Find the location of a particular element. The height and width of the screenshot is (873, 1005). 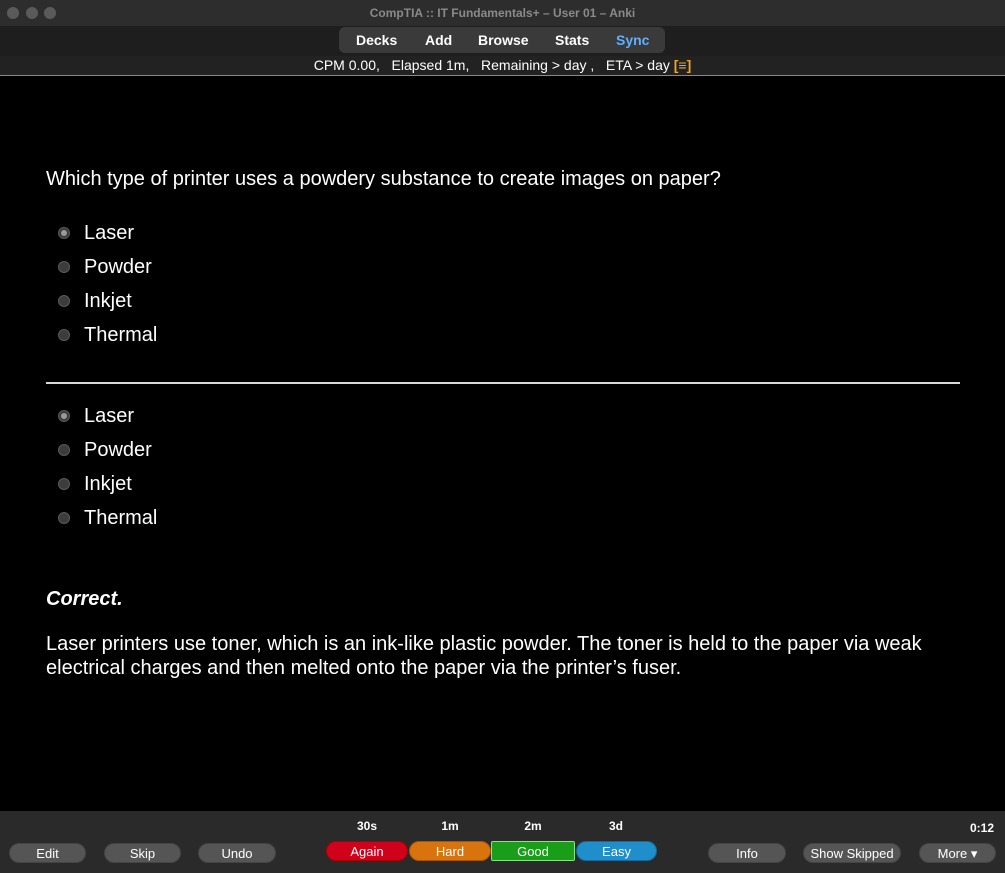

easy-button: Easy is located at coordinates (616, 851).